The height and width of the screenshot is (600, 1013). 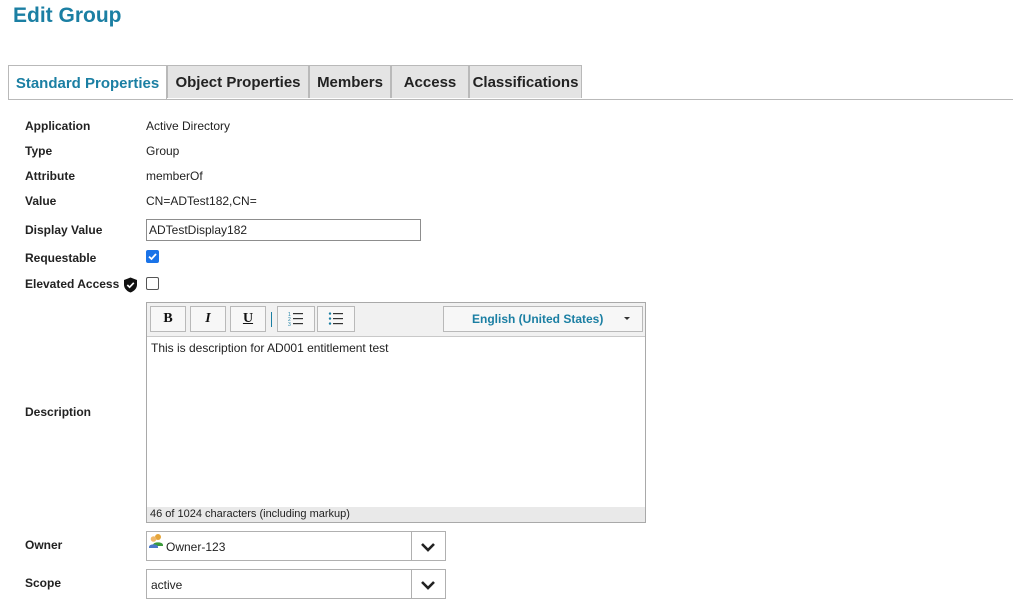 What do you see at coordinates (201, 201) in the screenshot?
I see `value-value: CN=ADTest182,CN=` at bounding box center [201, 201].